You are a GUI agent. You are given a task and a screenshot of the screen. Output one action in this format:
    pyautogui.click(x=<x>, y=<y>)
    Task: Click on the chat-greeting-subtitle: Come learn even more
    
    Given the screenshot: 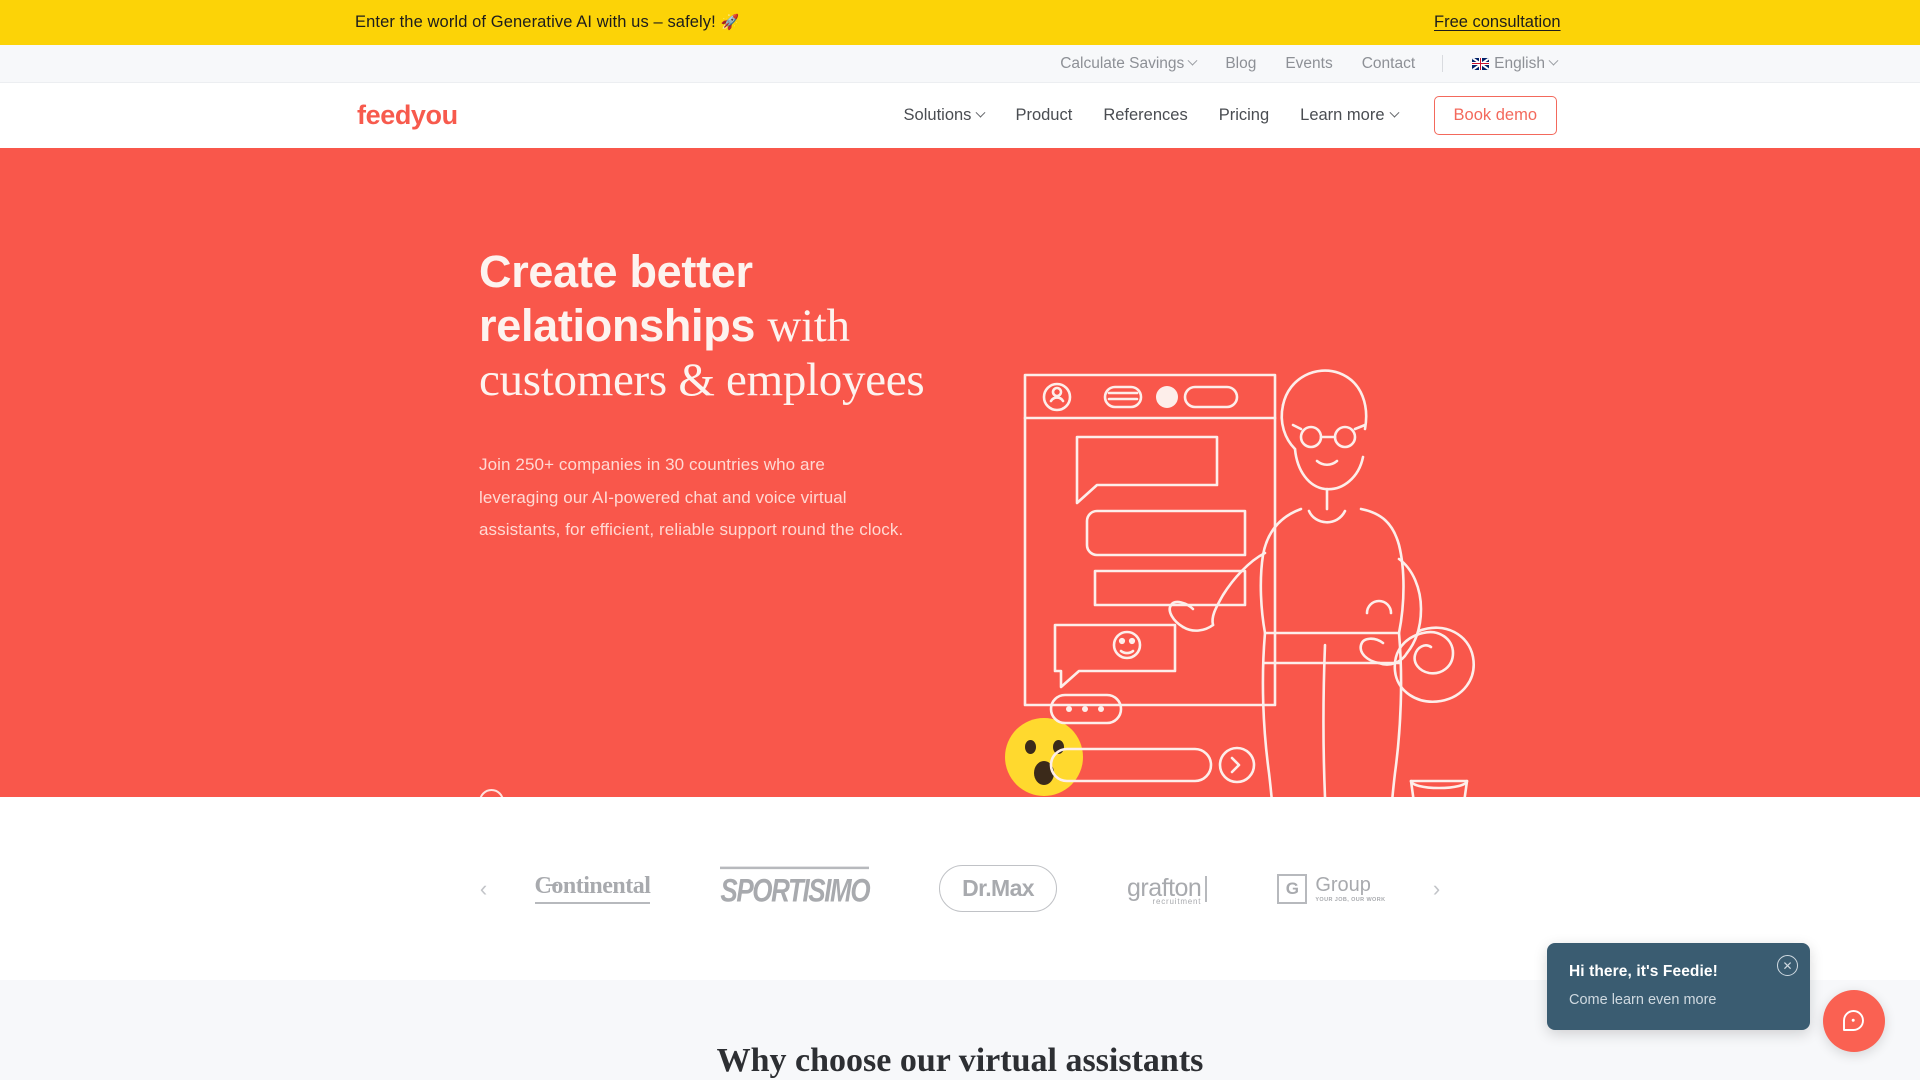 What is the action you would take?
    pyautogui.click(x=1643, y=1000)
    